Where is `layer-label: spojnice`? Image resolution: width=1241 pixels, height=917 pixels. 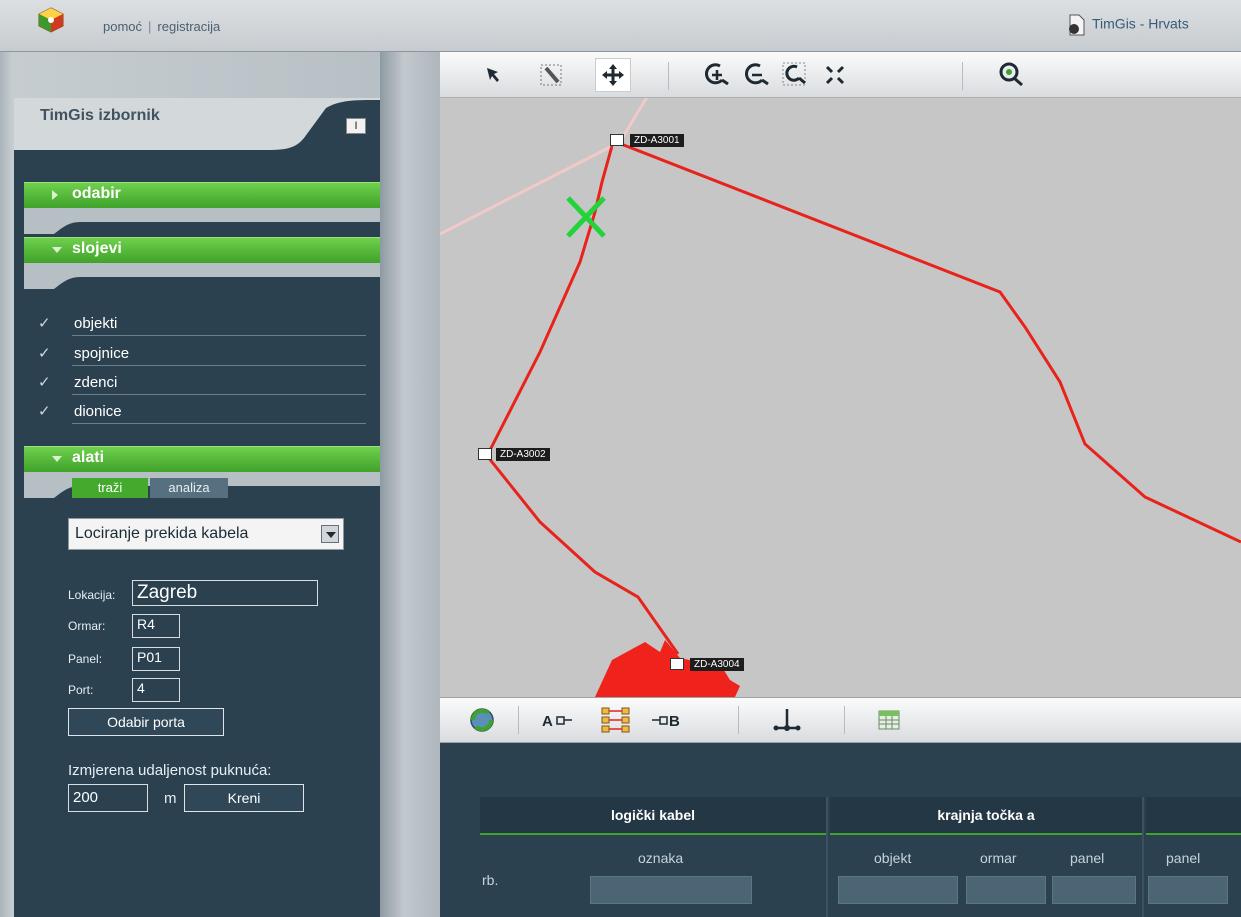
layer-label: spojnice is located at coordinates (102, 353).